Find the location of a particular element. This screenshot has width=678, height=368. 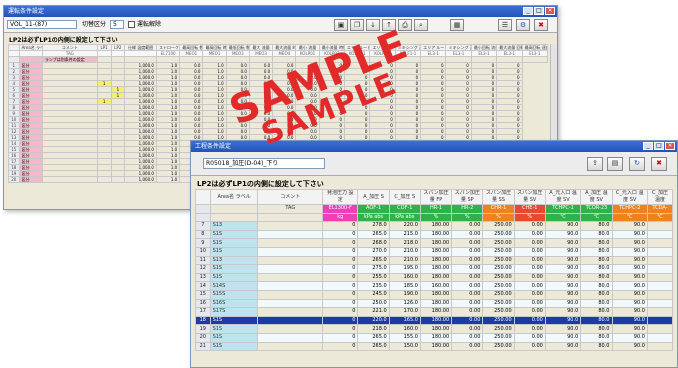

column-header: 最高回転 速度 is located at coordinates (535, 47).